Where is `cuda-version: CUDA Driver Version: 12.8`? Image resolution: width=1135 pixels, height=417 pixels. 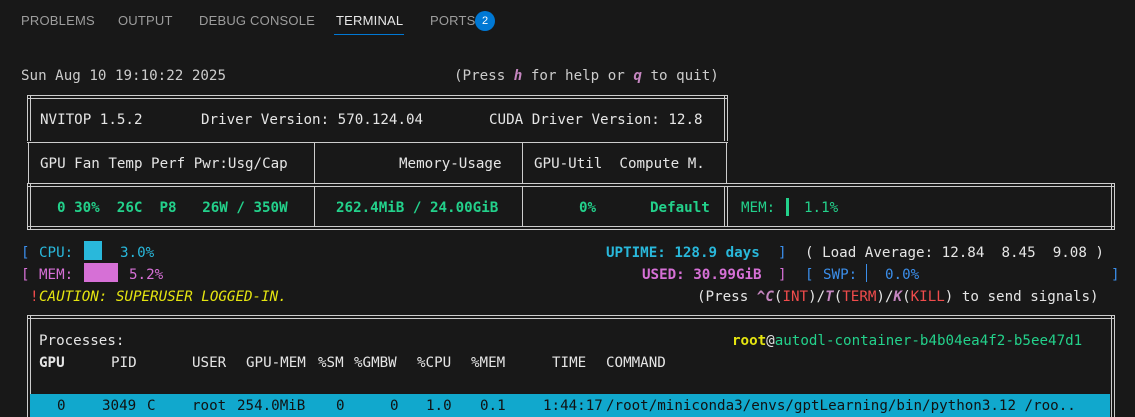
cuda-version: CUDA Driver Version: 12.8 is located at coordinates (596, 120).